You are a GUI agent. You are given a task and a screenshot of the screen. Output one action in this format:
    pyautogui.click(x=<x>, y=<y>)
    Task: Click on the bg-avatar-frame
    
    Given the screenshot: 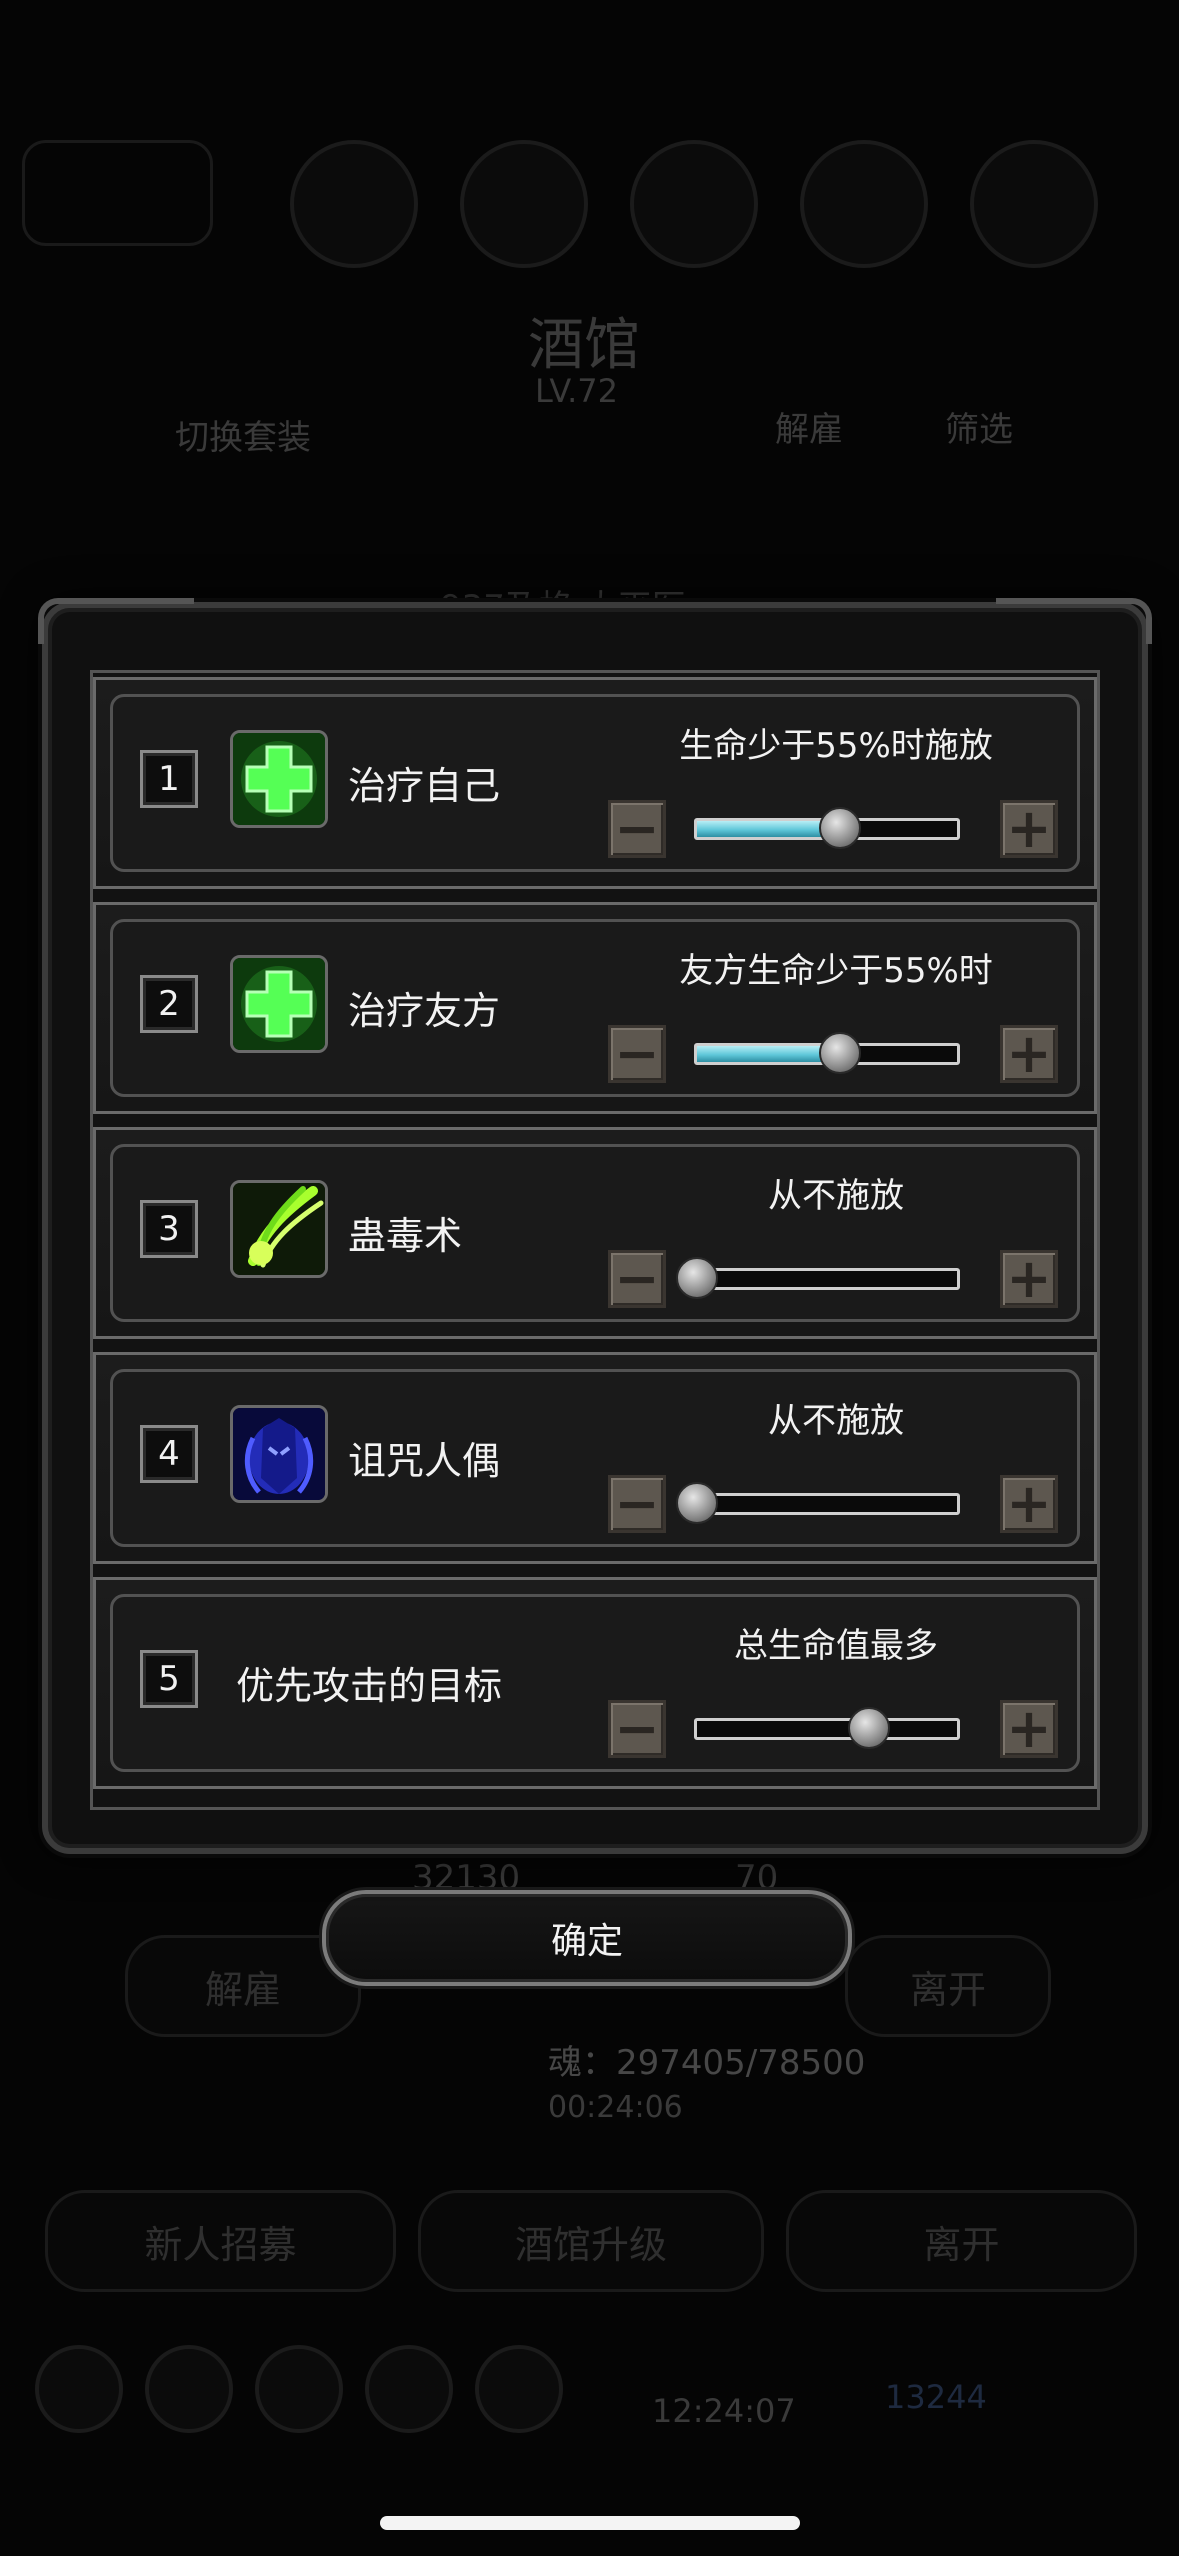 What is the action you would take?
    pyautogui.click(x=117, y=193)
    